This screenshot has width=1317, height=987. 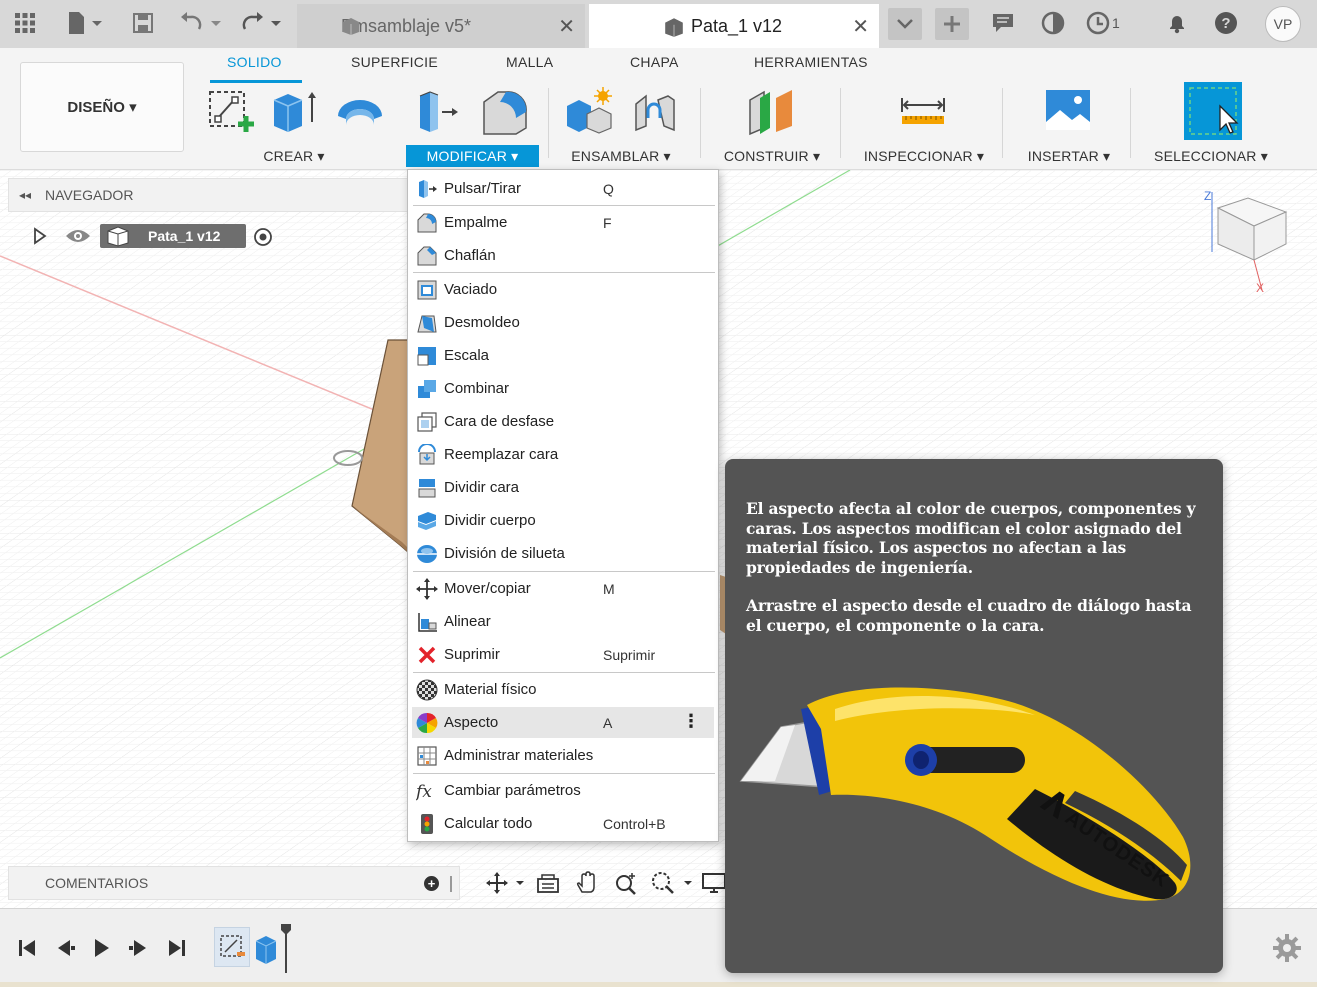 I want to click on menu-item-physical-material: Material físico, so click(x=563, y=689).